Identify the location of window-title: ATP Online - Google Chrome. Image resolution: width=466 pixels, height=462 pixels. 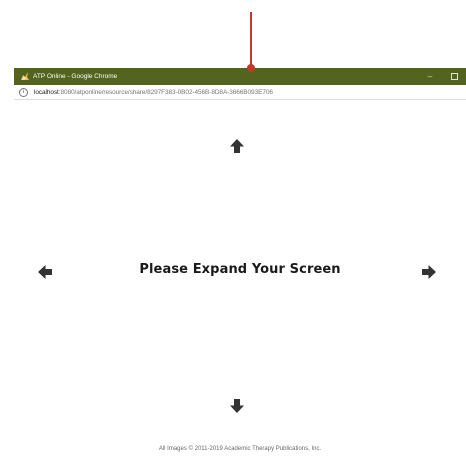
(75, 76).